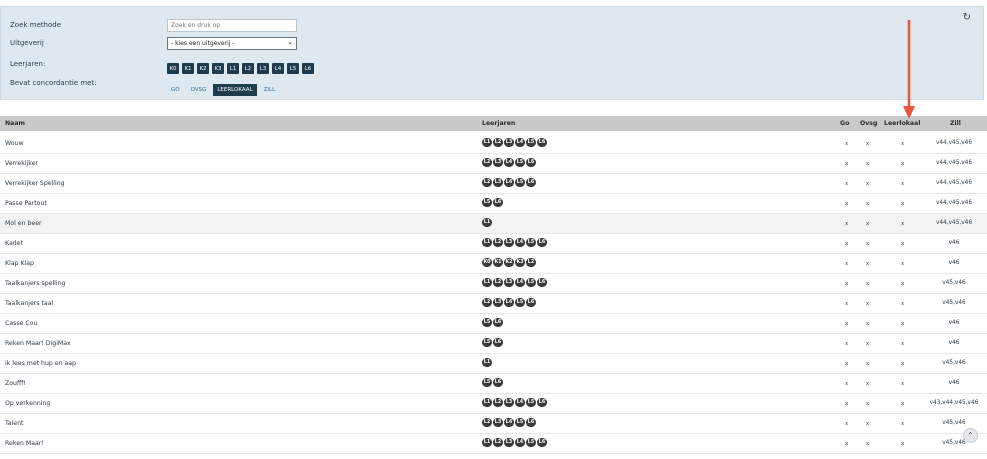 This screenshot has width=987, height=459. Describe the element at coordinates (487, 362) in the screenshot. I see `year-badges: L1` at that location.